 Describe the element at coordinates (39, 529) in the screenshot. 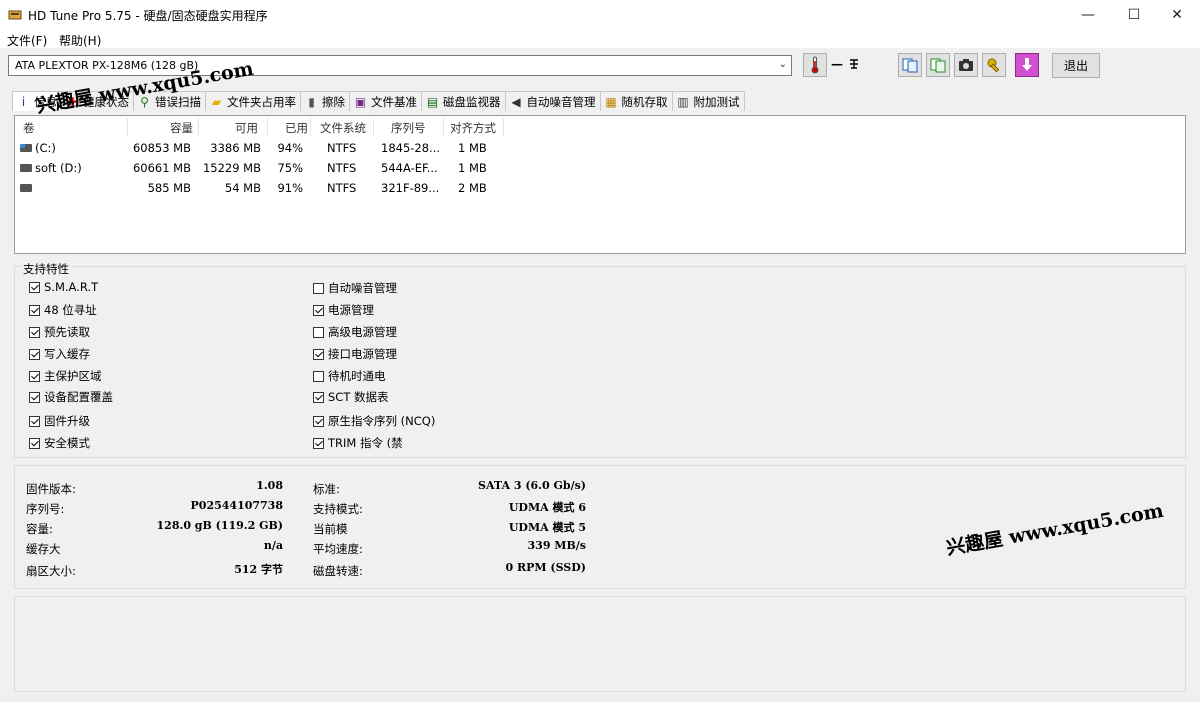

I see `info-label: 容量:` at that location.